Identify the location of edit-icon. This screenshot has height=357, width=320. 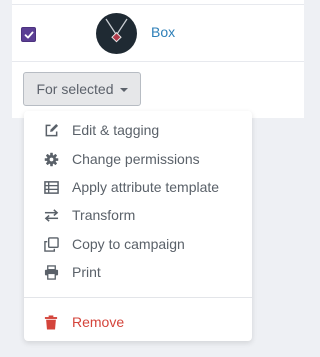
(51, 130).